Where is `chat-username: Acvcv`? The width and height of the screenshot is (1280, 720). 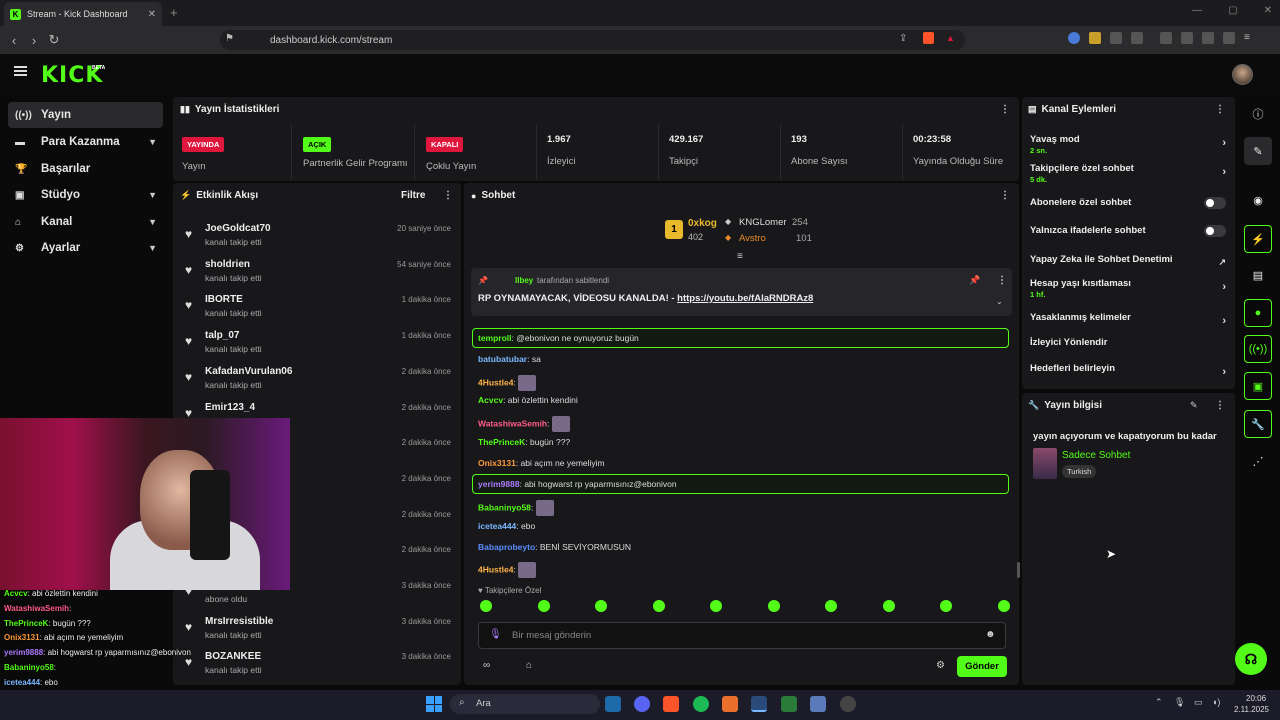
chat-username: Acvcv is located at coordinates (490, 400).